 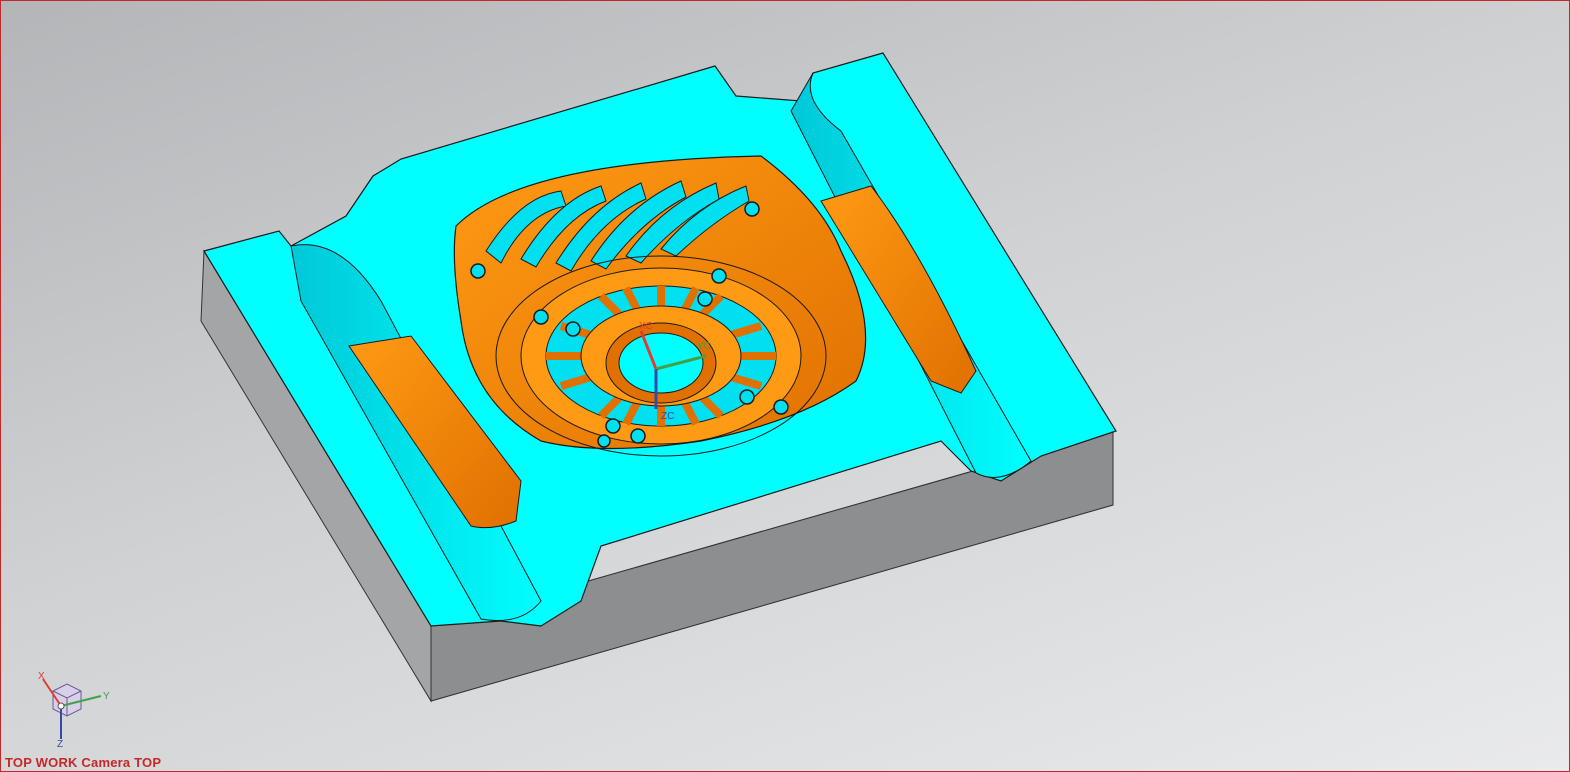 I want to click on work-csys-y-label: YC, so click(x=704, y=346).